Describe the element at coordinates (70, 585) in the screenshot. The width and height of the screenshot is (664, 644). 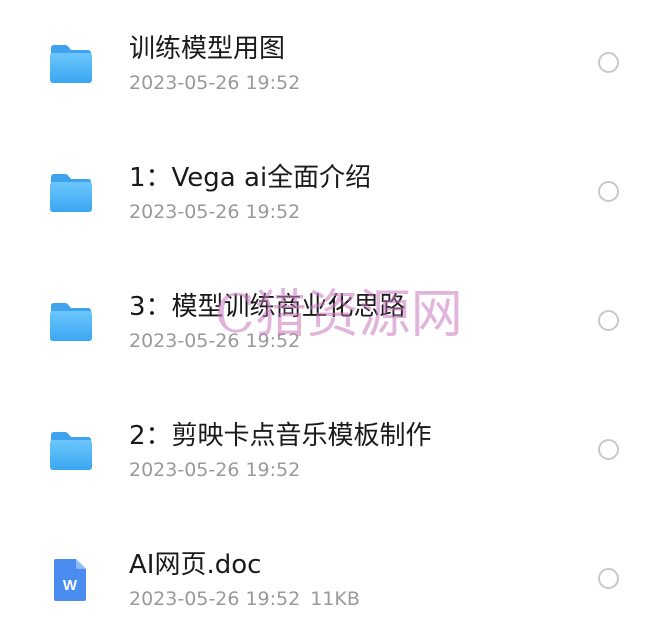
I see `doc-letter: W` at that location.